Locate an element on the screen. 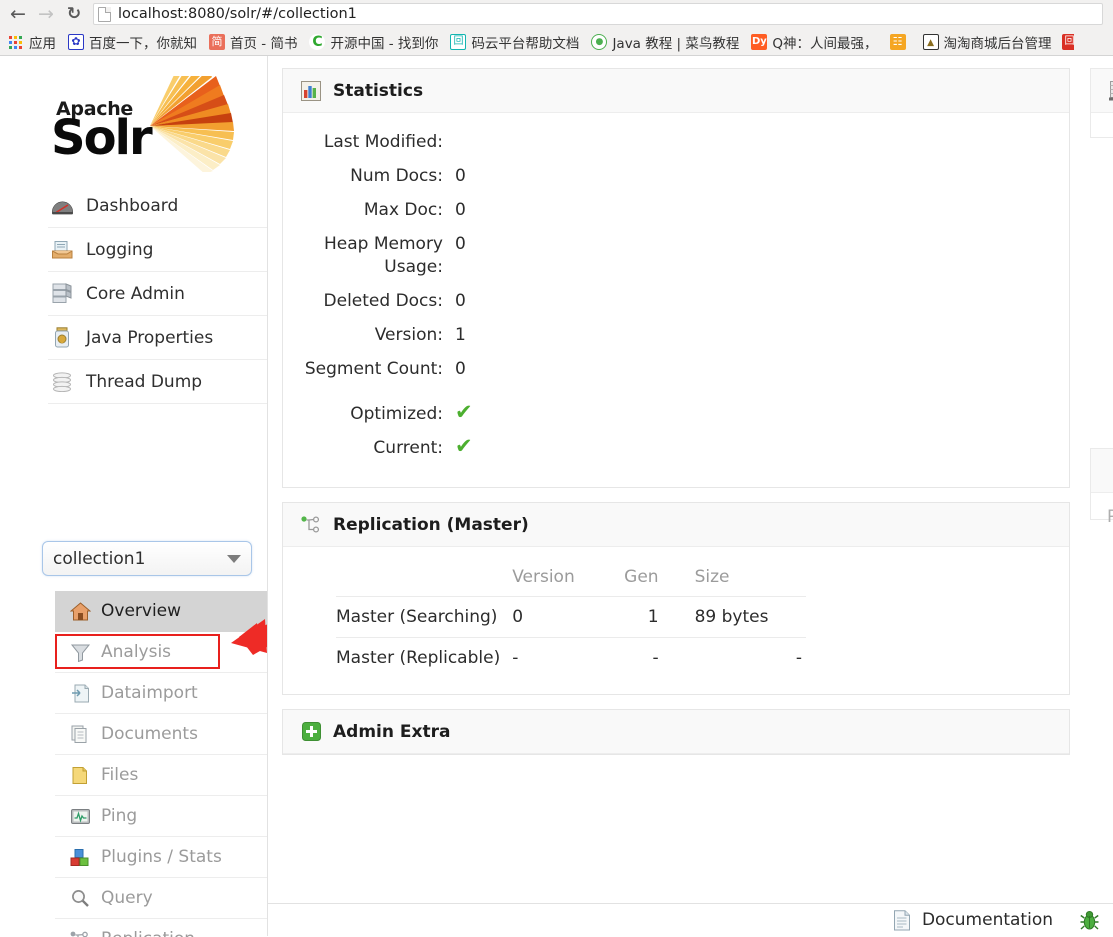 The height and width of the screenshot is (937, 1113). red-favicon is located at coordinates (1067, 41).